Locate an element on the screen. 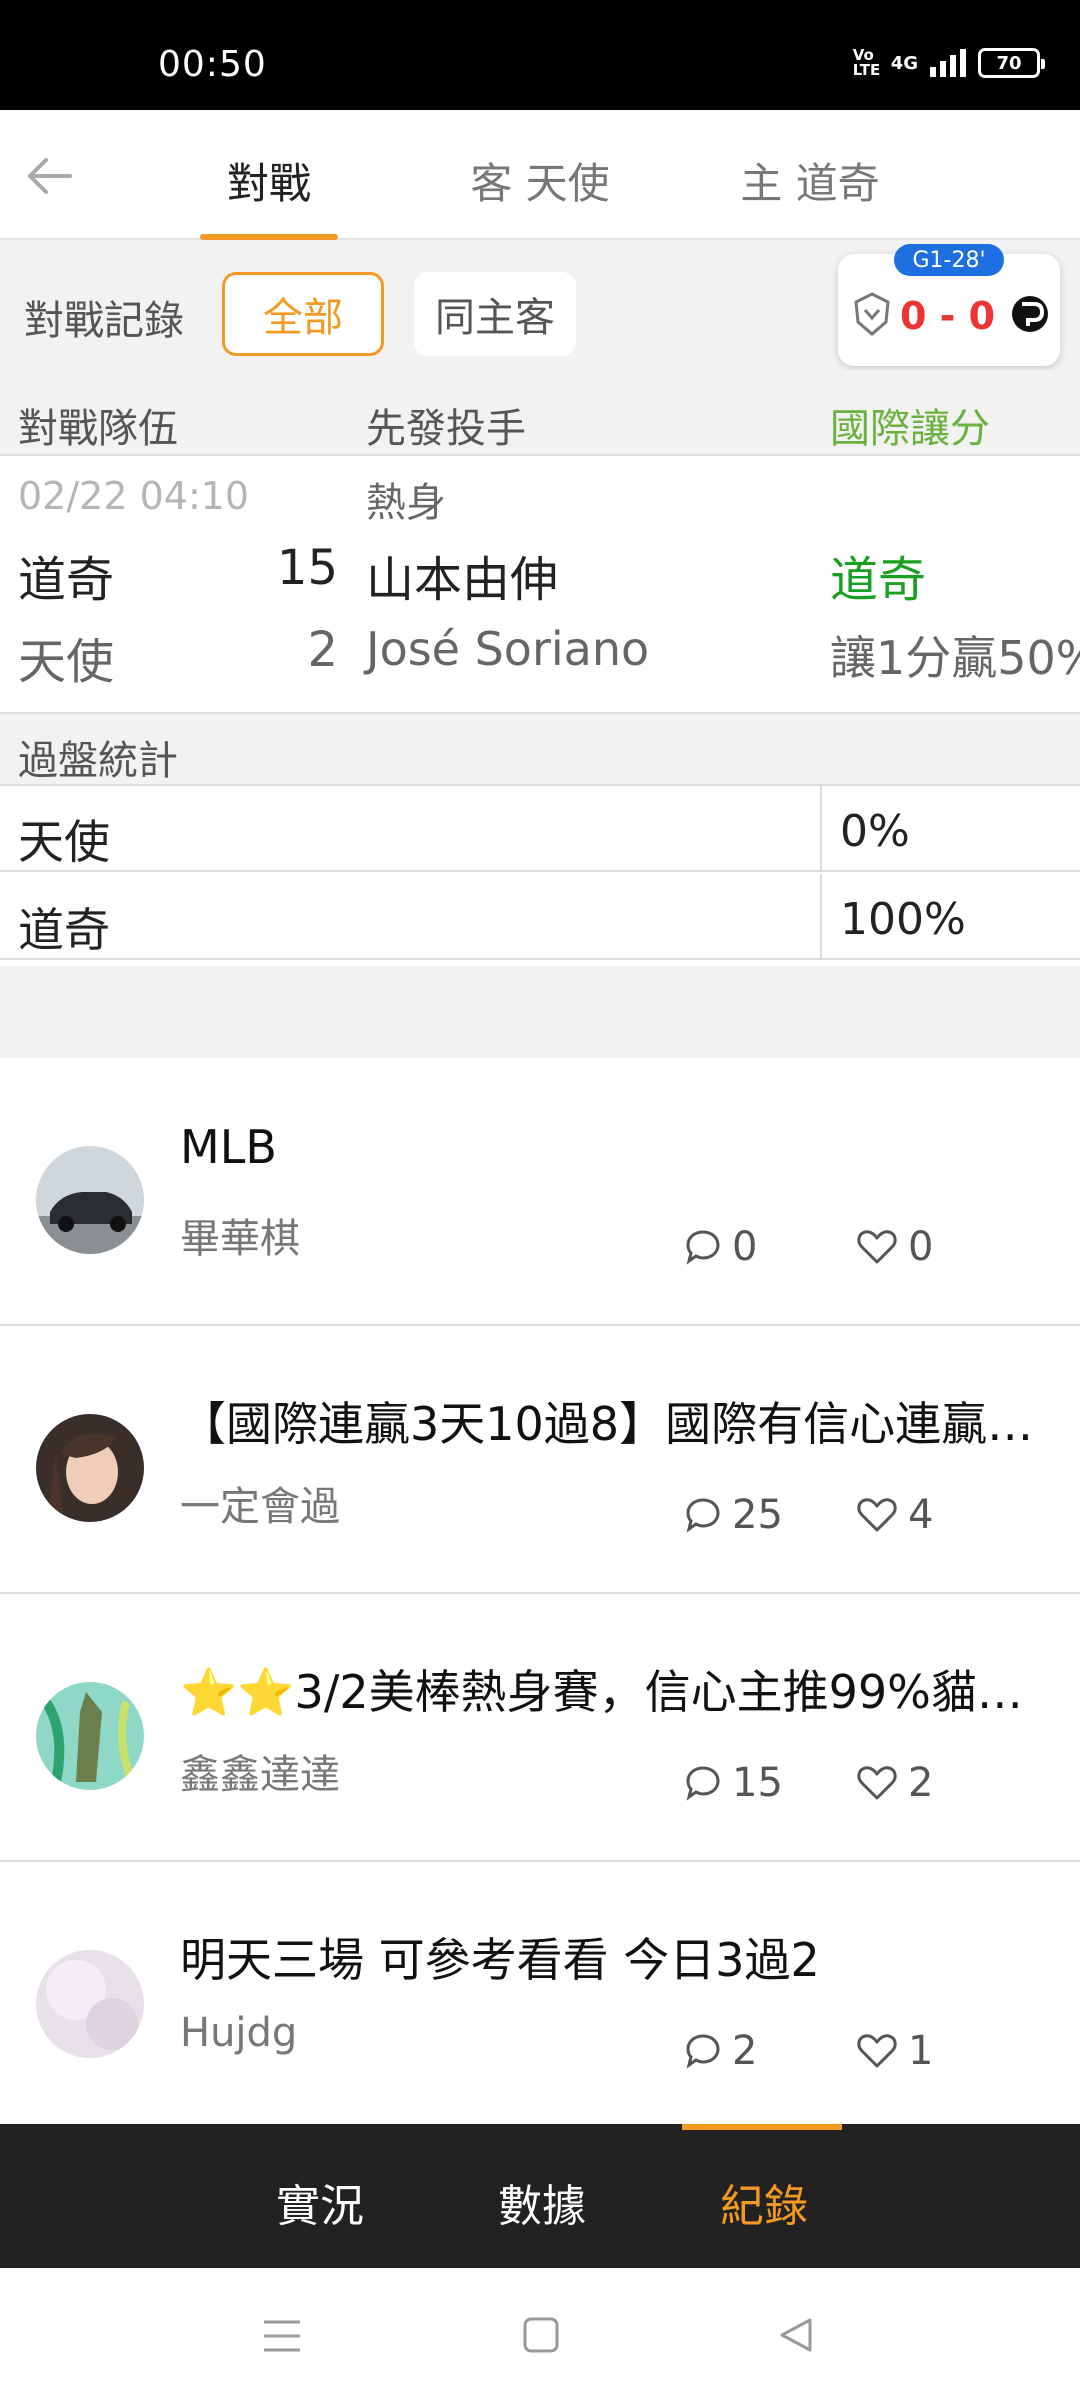  team-name: 天使 is located at coordinates (66, 662).